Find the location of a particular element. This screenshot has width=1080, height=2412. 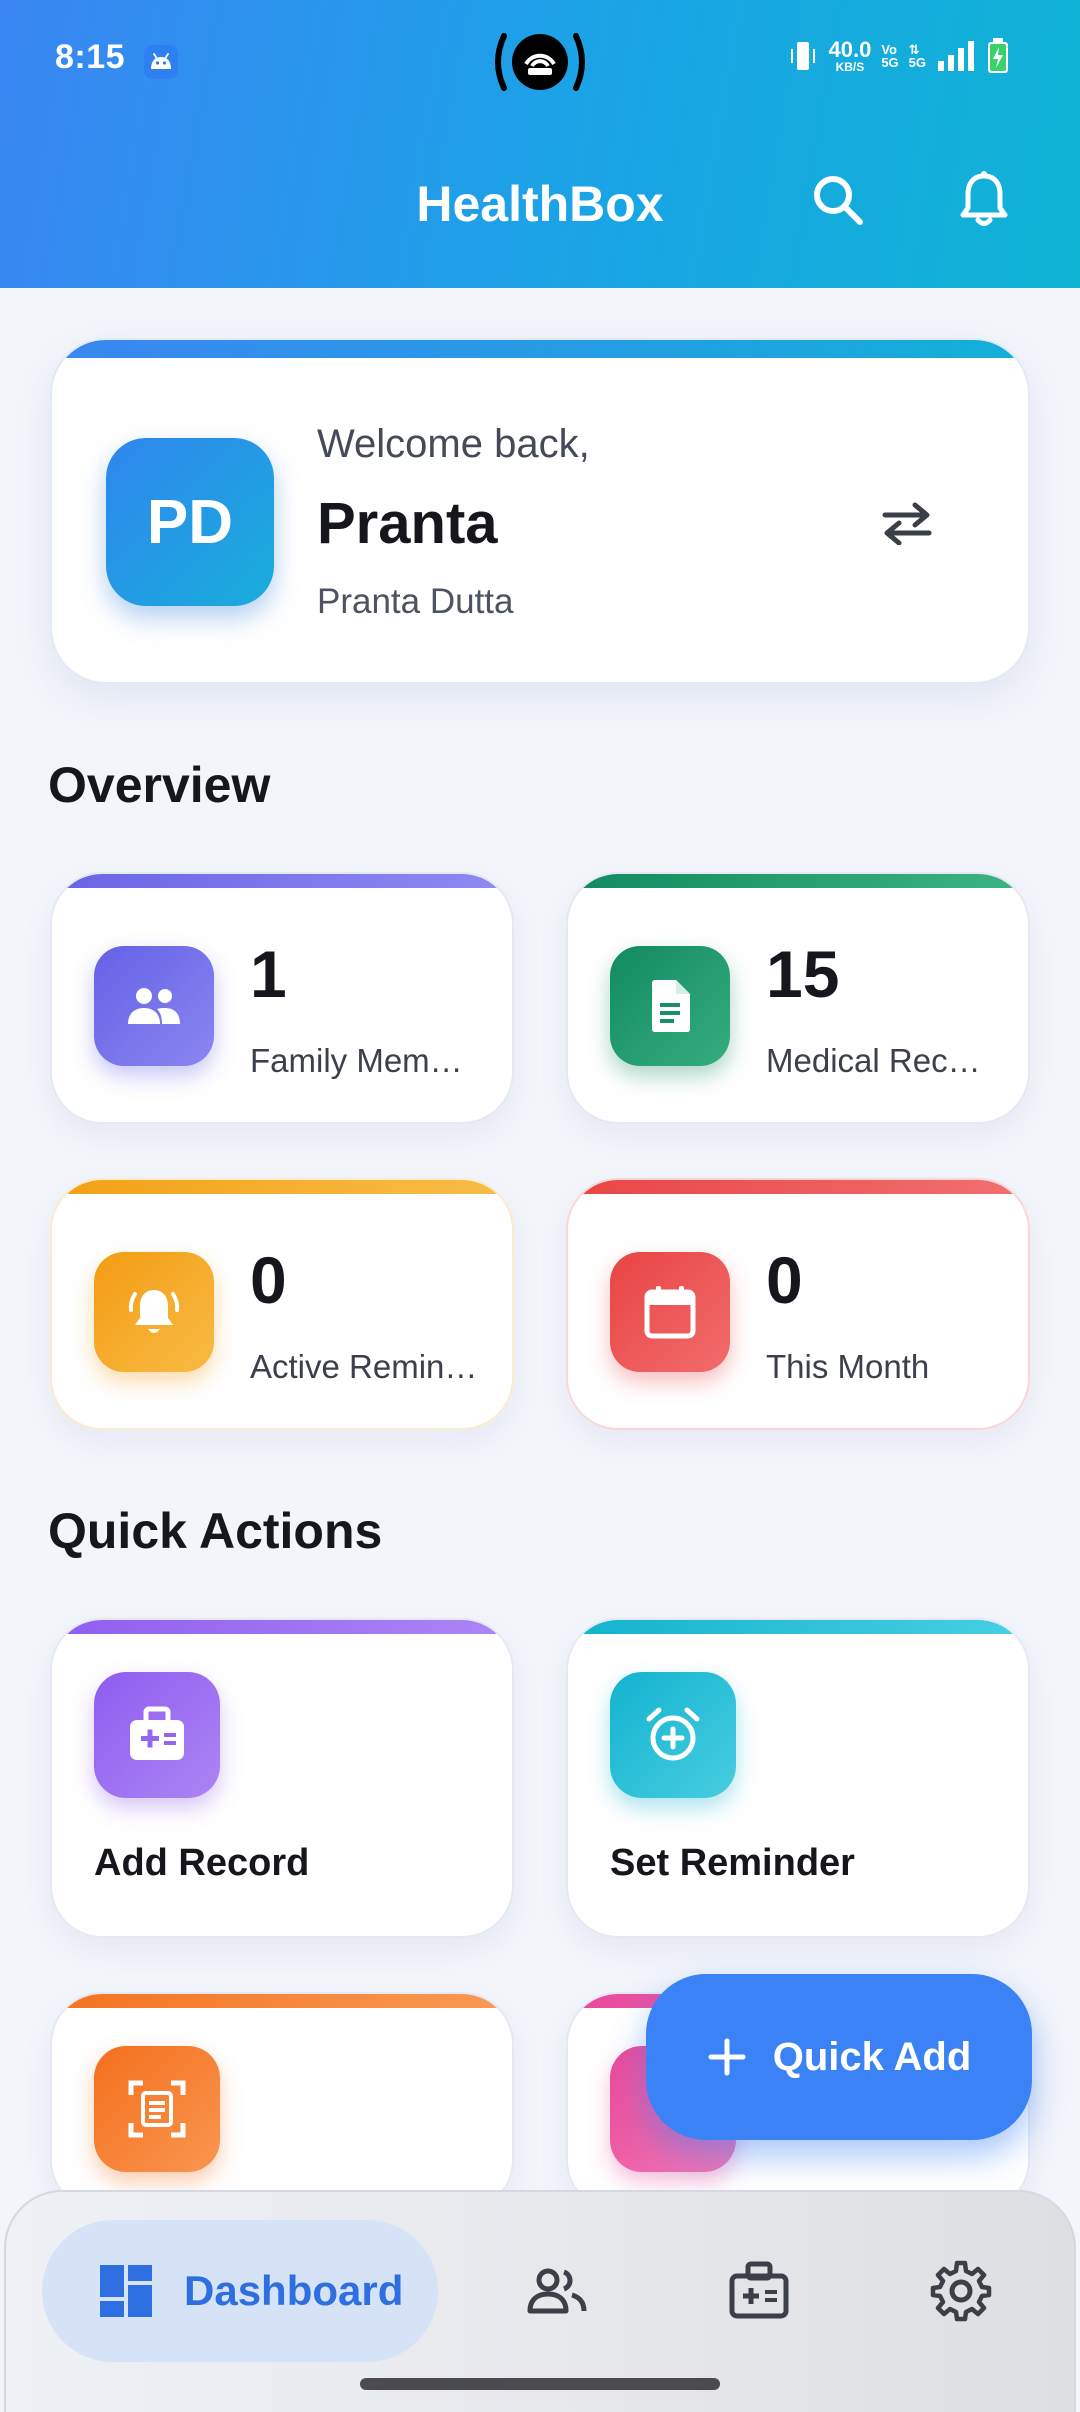

medical-kit-icon is located at coordinates (157, 1735).